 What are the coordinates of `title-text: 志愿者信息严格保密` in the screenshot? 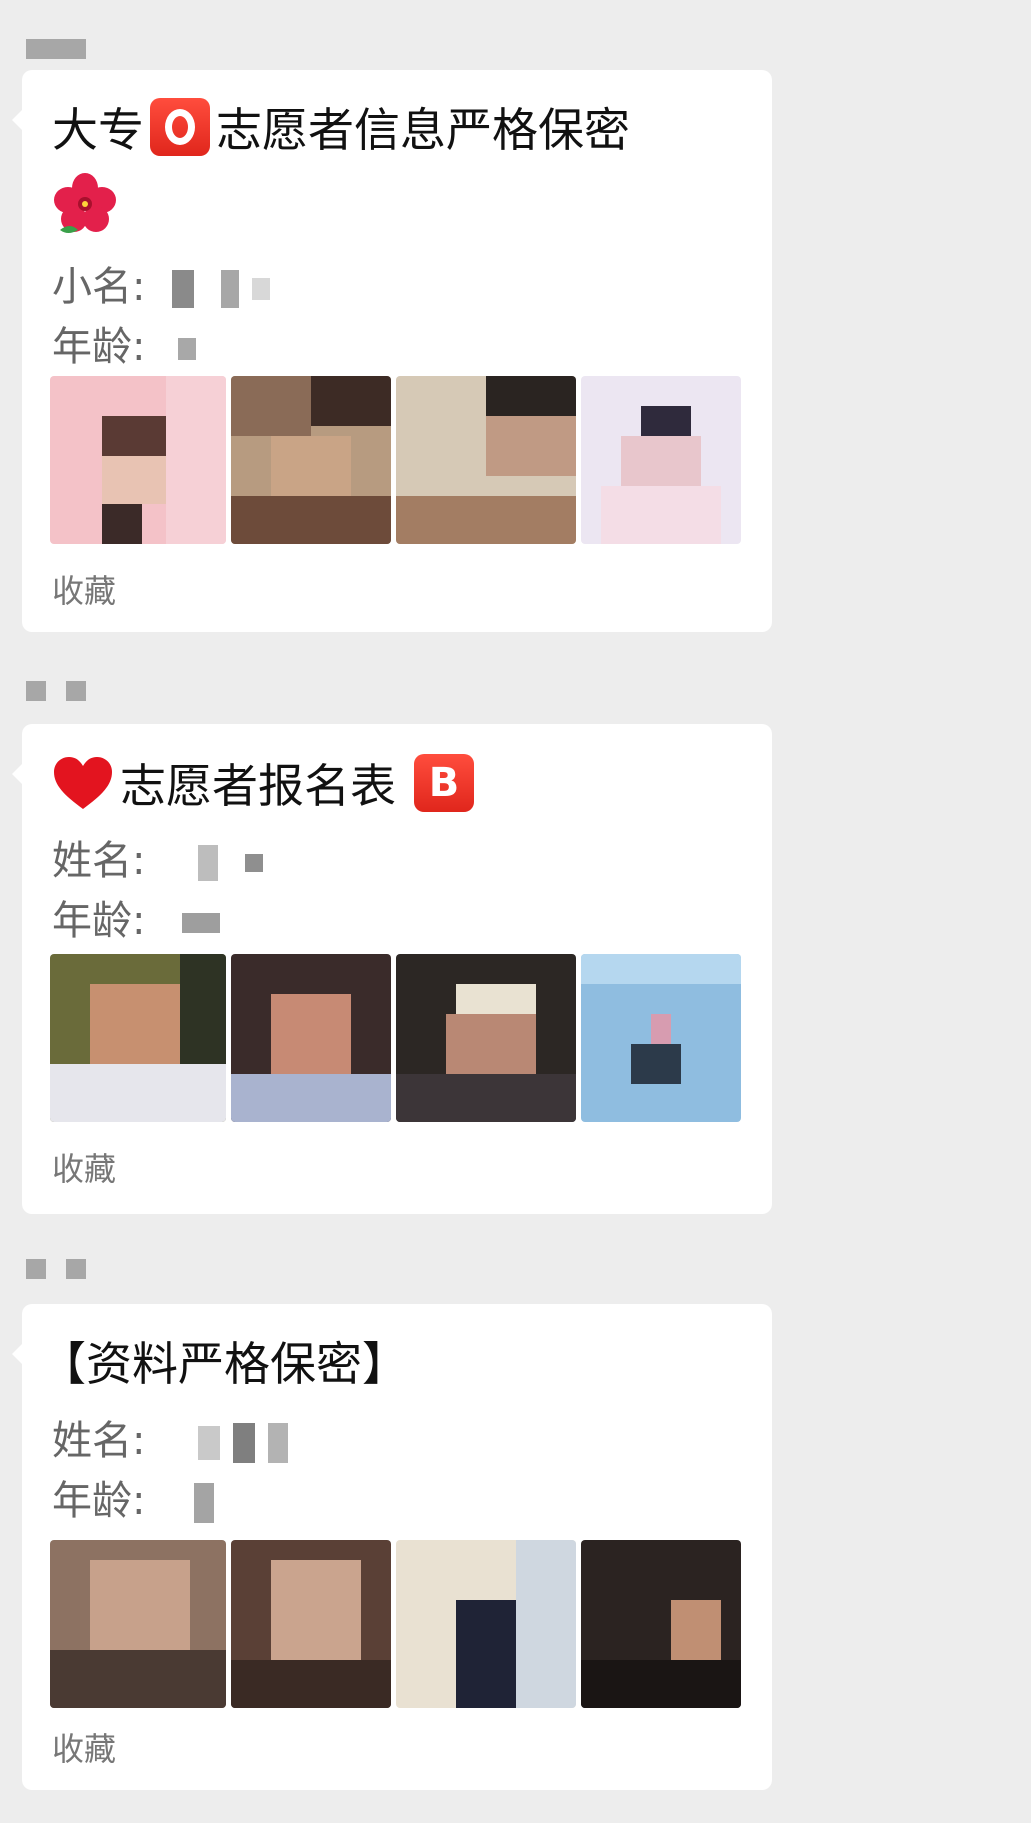 It's located at (423, 130).